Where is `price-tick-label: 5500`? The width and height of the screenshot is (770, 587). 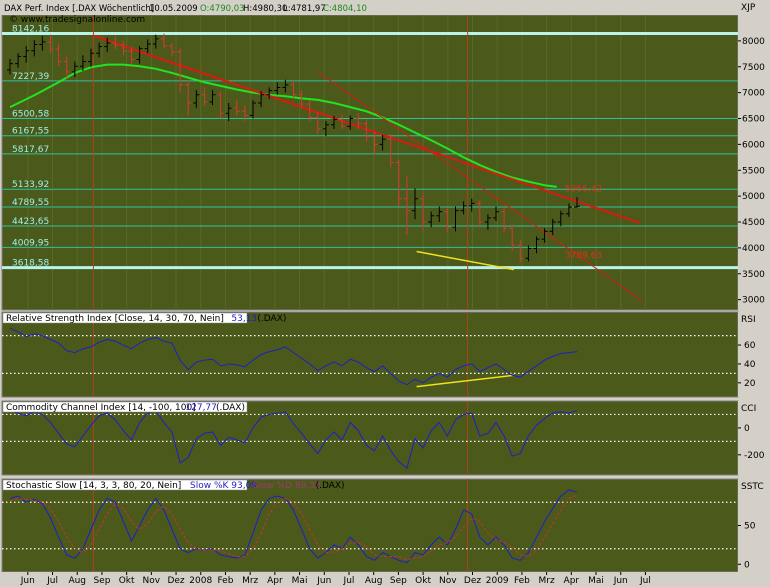 price-tick-label: 5500 is located at coordinates (753, 171).